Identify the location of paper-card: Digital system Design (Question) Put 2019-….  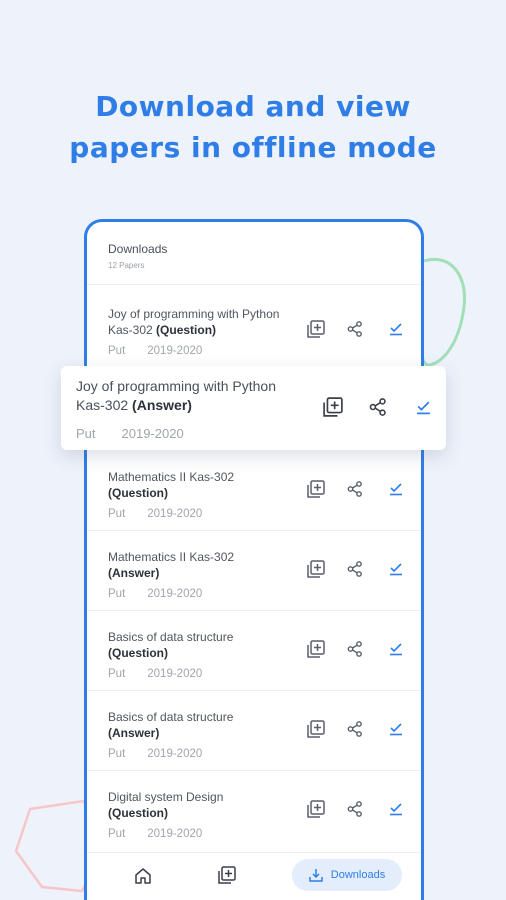
(254, 811).